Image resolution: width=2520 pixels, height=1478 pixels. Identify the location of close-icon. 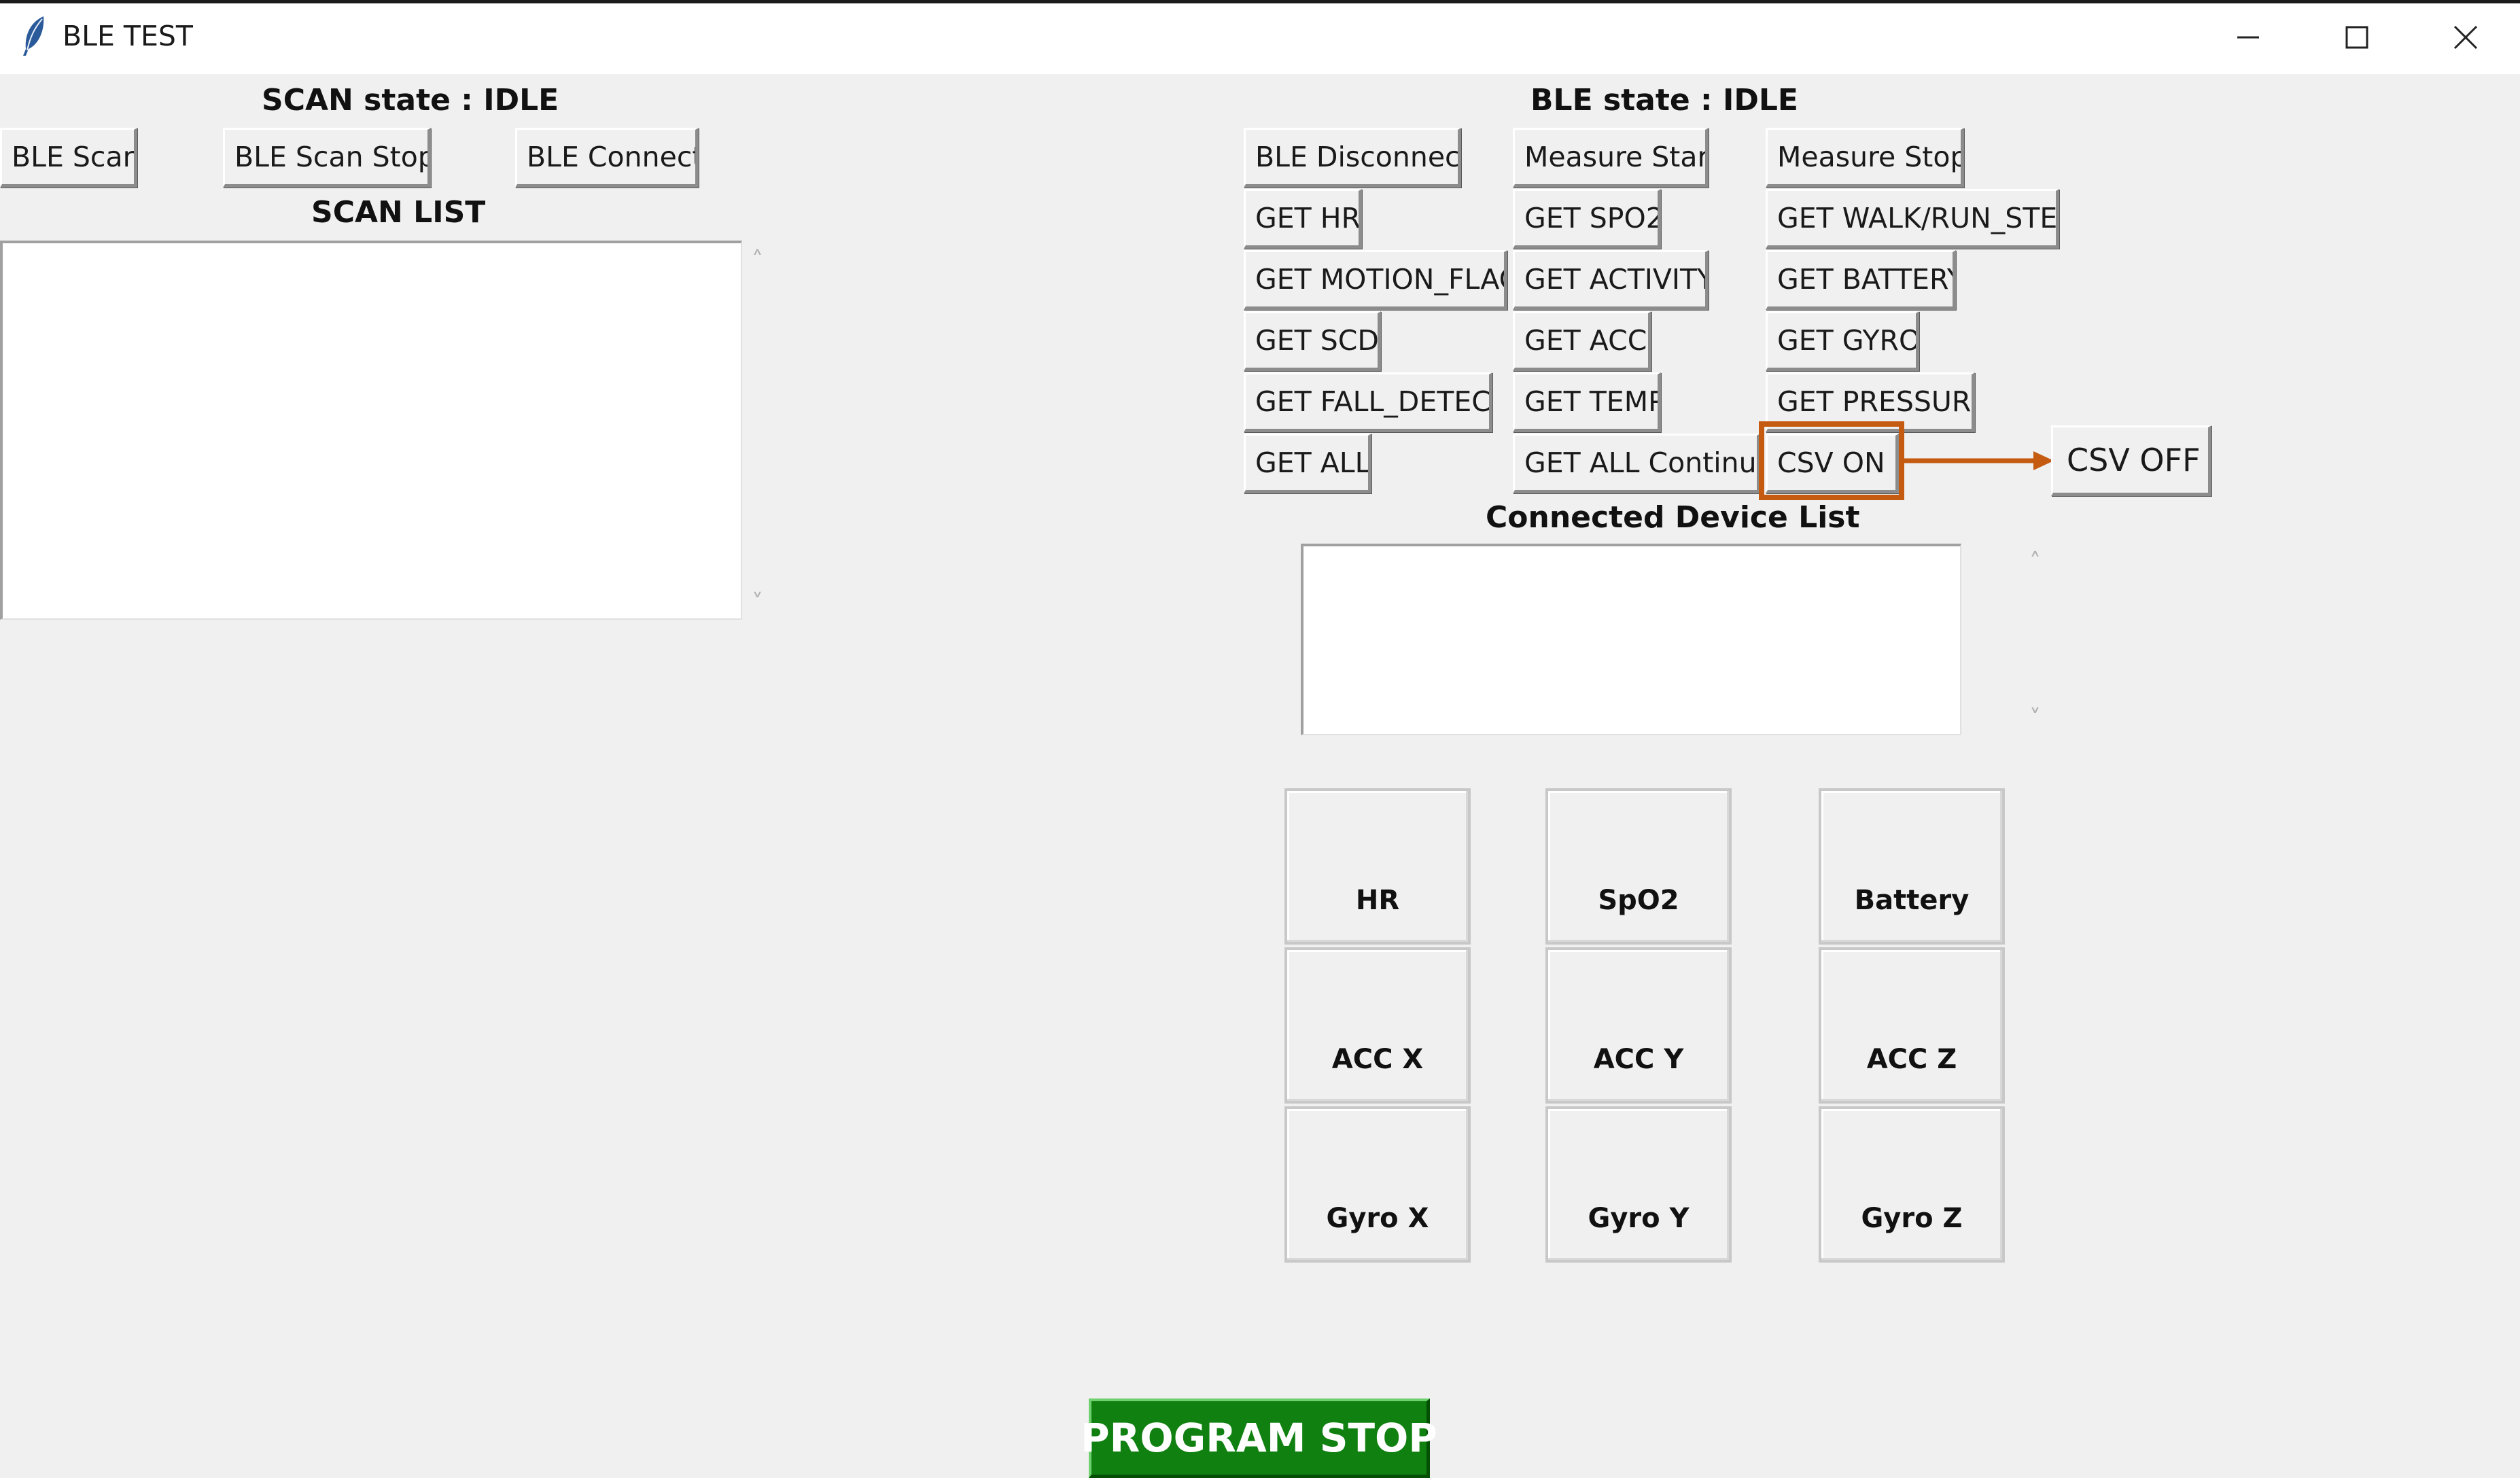
(2465, 39).